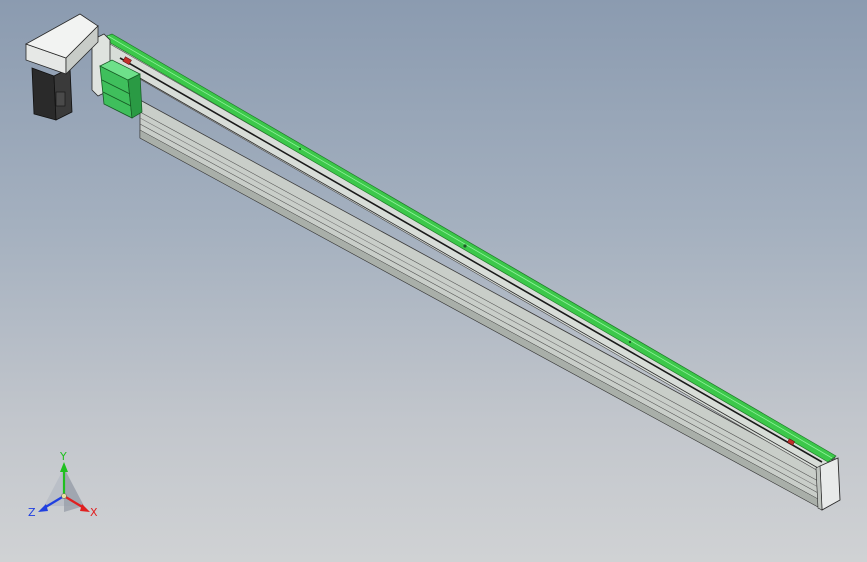  What do you see at coordinates (44, 94) in the screenshot?
I see `motor-housing-front` at bounding box center [44, 94].